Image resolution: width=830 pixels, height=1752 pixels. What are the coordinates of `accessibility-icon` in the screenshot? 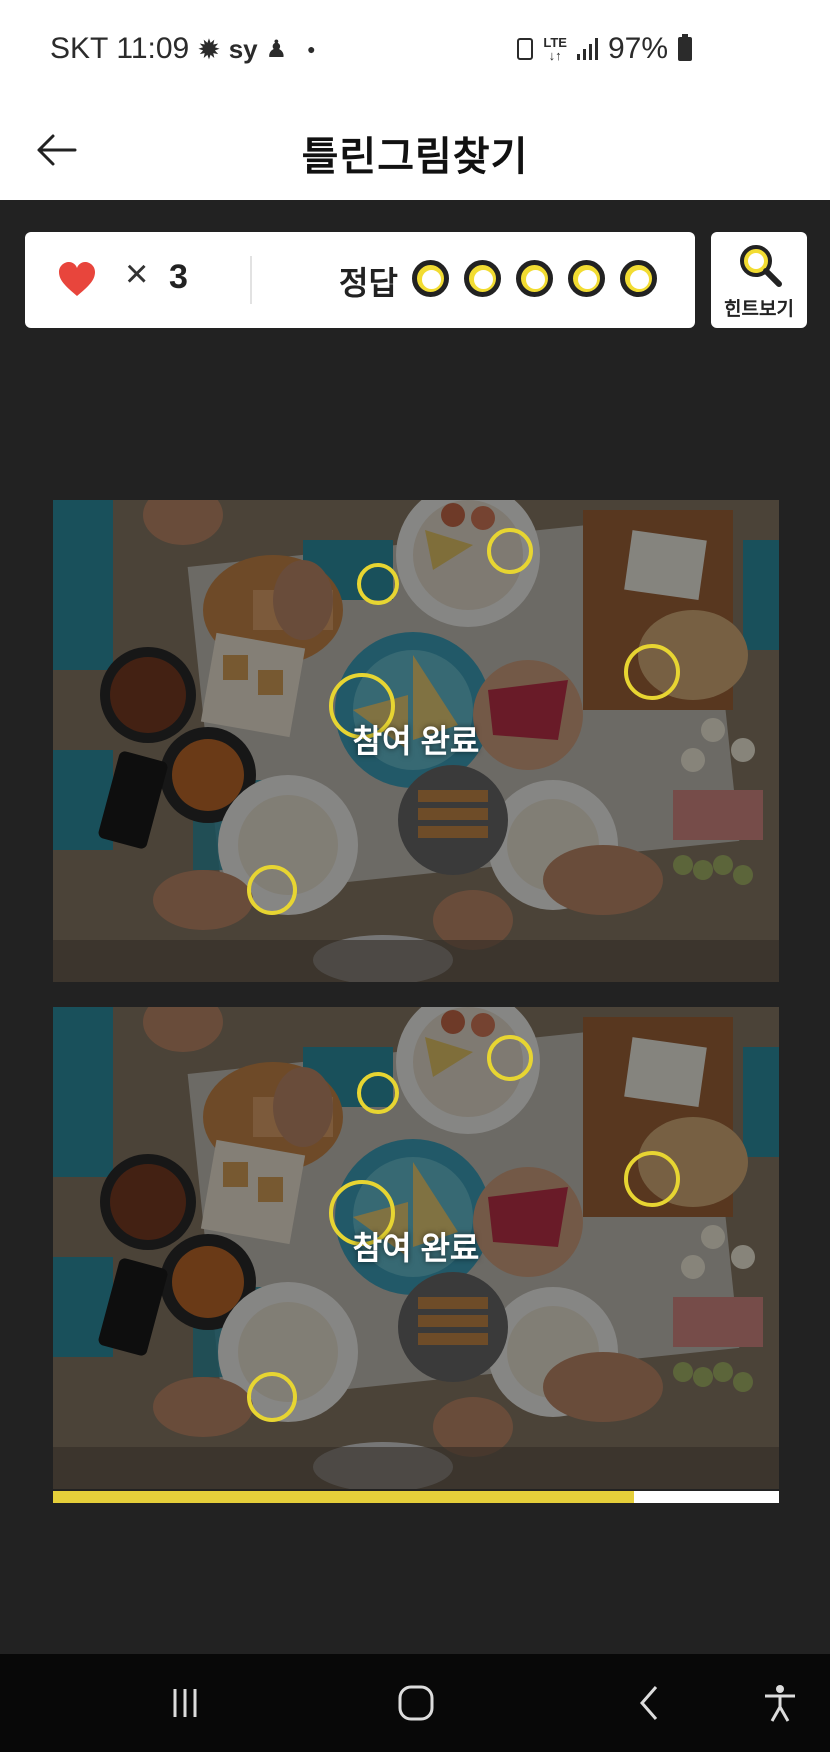 It's located at (780, 1703).